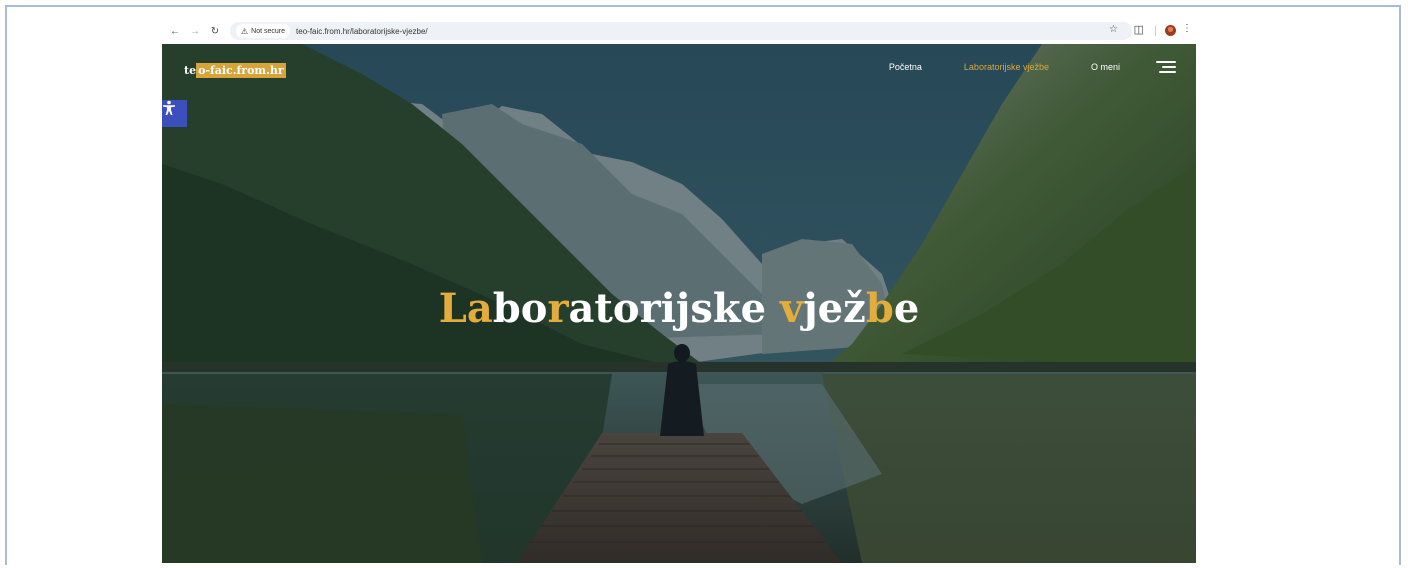 The image size is (1408, 568). What do you see at coordinates (906, 308) in the screenshot?
I see `title-part: e` at bounding box center [906, 308].